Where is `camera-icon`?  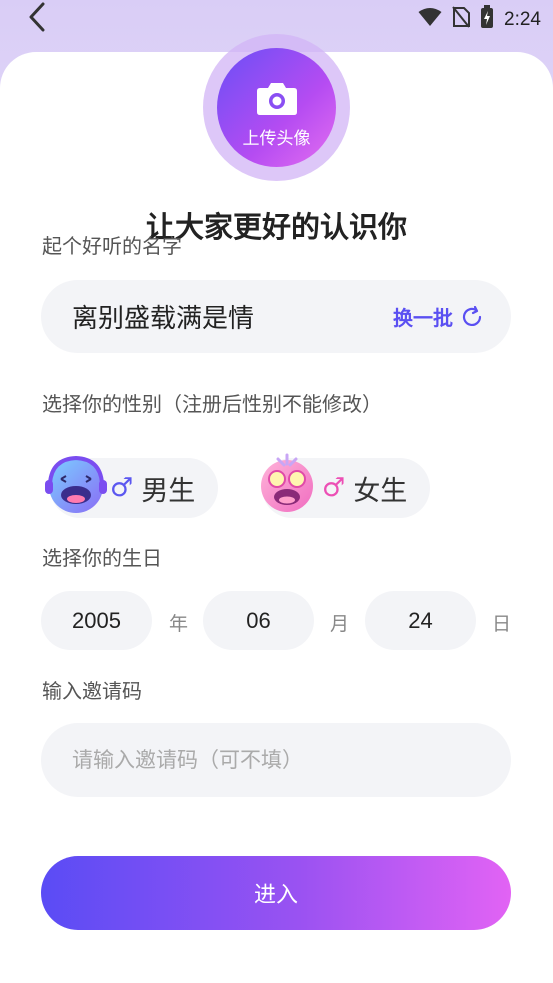
camera-icon is located at coordinates (276, 99).